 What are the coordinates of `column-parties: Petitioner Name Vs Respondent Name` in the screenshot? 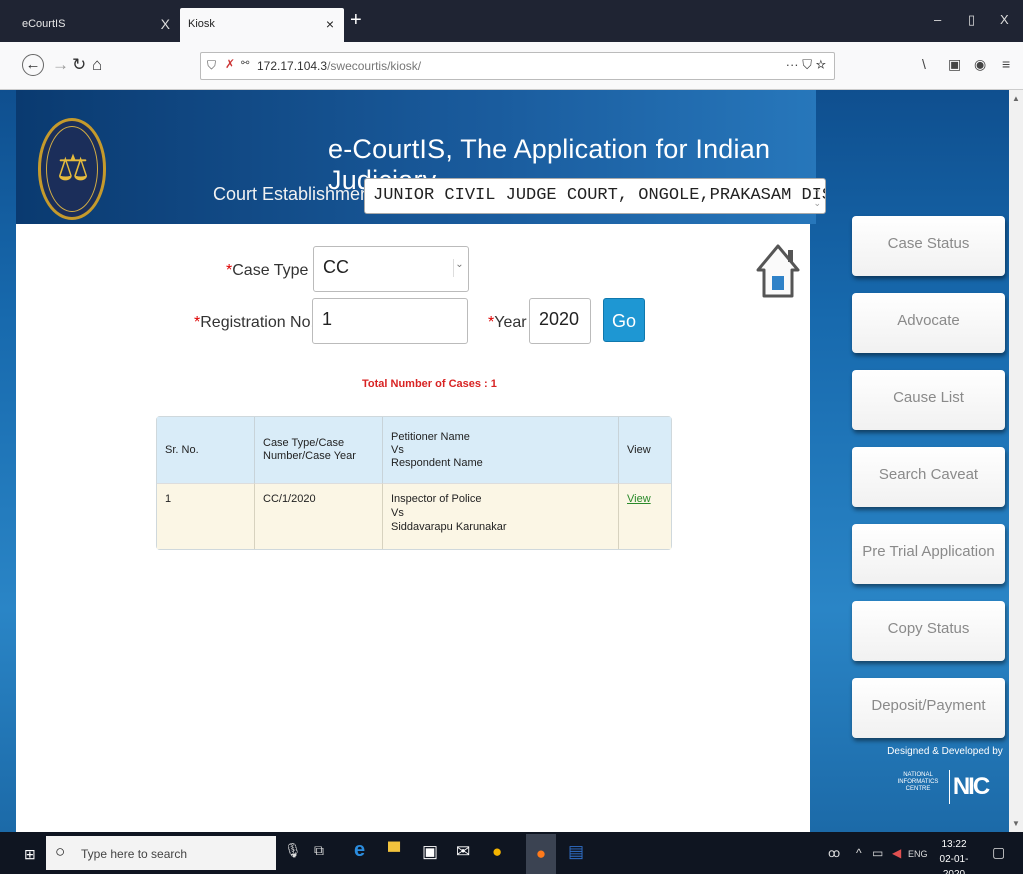 It's located at (501, 450).